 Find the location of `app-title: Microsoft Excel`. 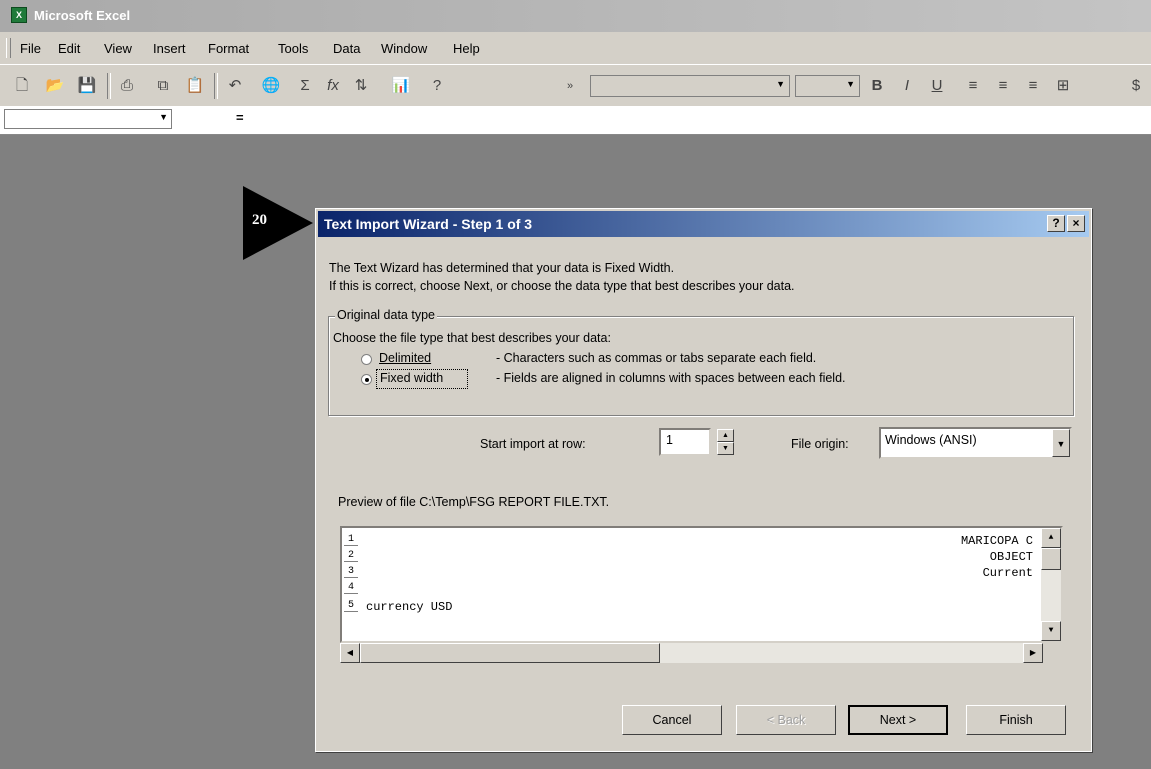

app-title: Microsoft Excel is located at coordinates (82, 15).